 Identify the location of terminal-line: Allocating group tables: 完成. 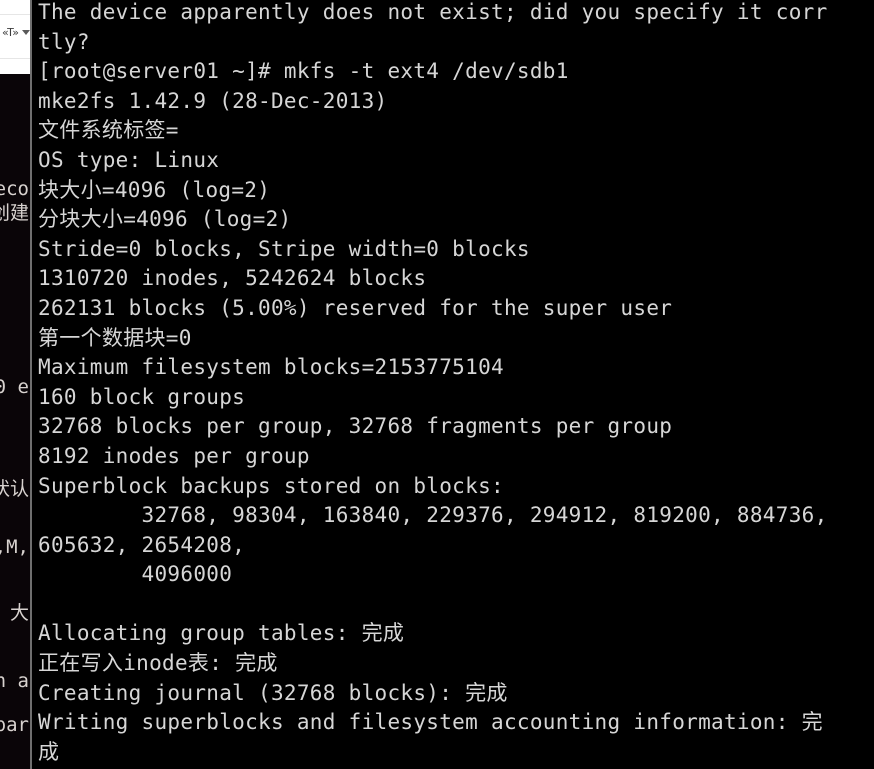
(221, 633).